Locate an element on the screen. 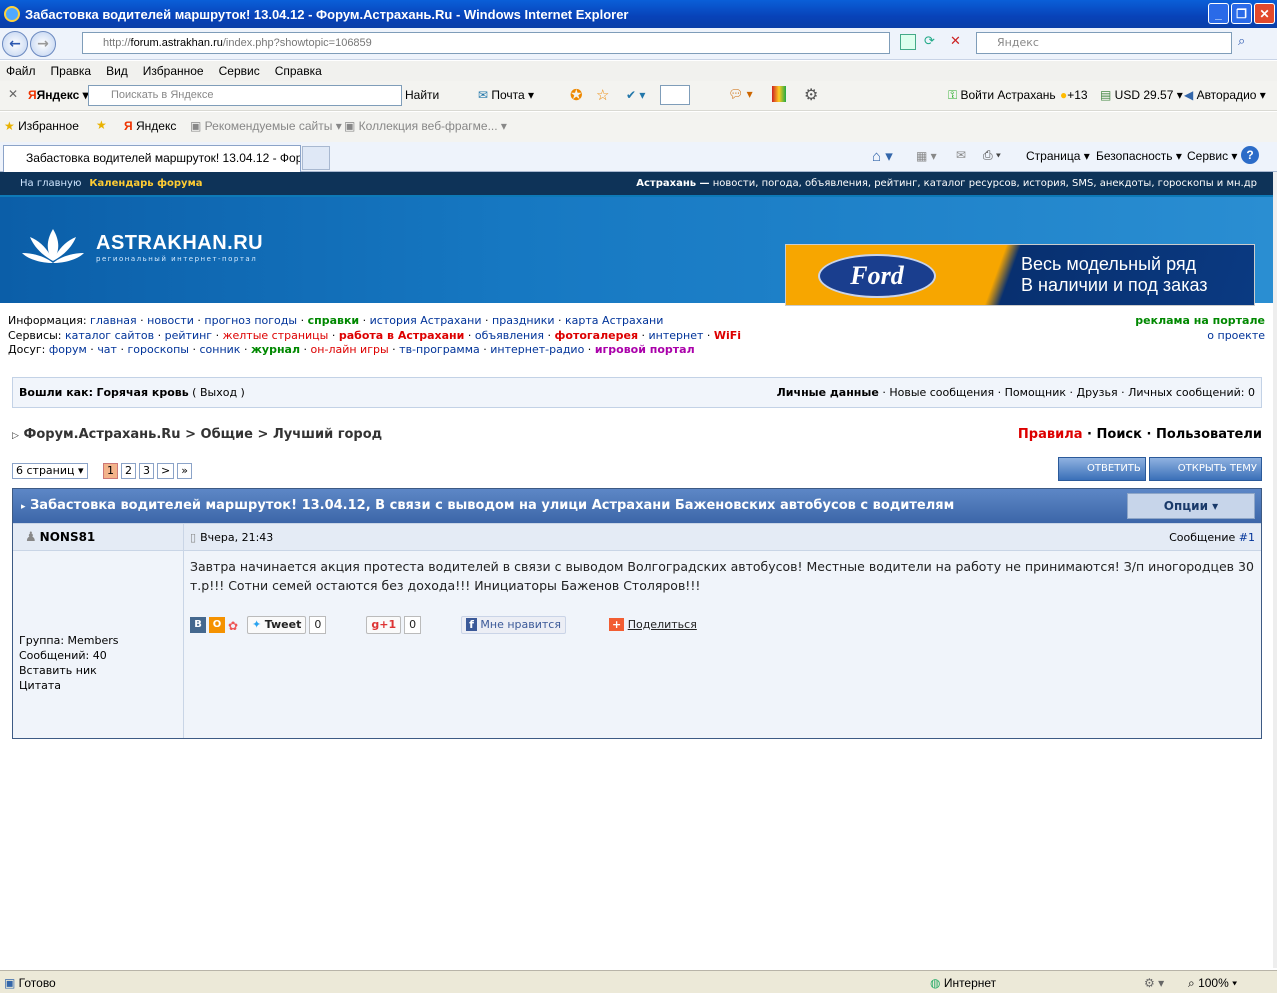 This screenshot has height=993, width=1277. page-2: 2 is located at coordinates (128, 471).